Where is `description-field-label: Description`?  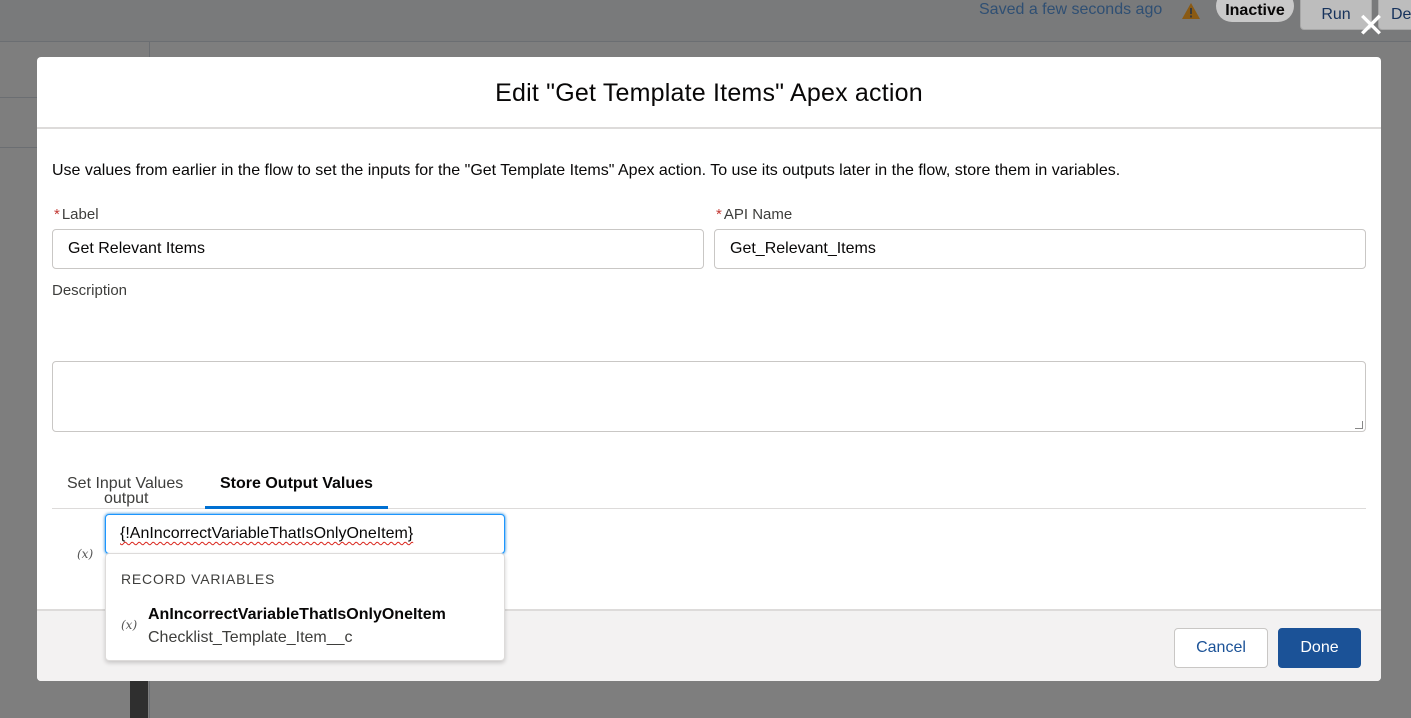 description-field-label: Description is located at coordinates (90, 290).